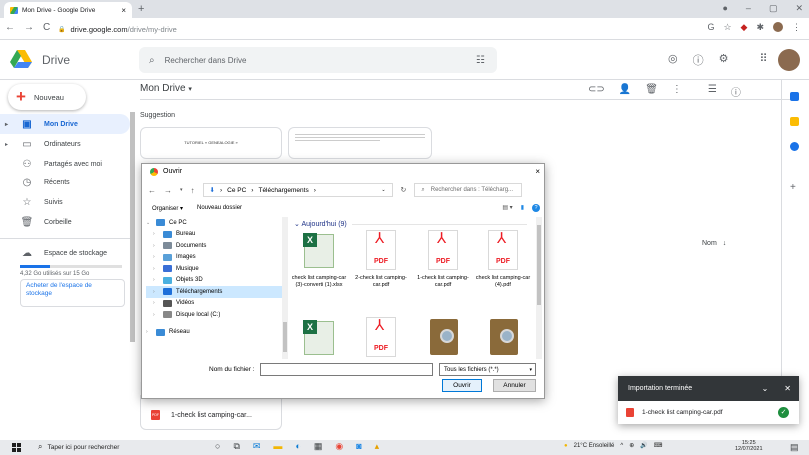 Image resolution: width=809 pixels, height=455 pixels. What do you see at coordinates (10, 27) in the screenshot?
I see `back-icon: ←` at bounding box center [10, 27].